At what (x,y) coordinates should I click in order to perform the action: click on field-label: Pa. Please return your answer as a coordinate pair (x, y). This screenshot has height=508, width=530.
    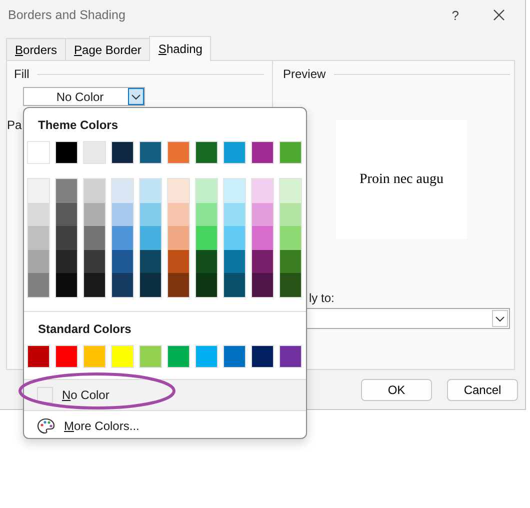
    Looking at the image, I should click on (14, 125).